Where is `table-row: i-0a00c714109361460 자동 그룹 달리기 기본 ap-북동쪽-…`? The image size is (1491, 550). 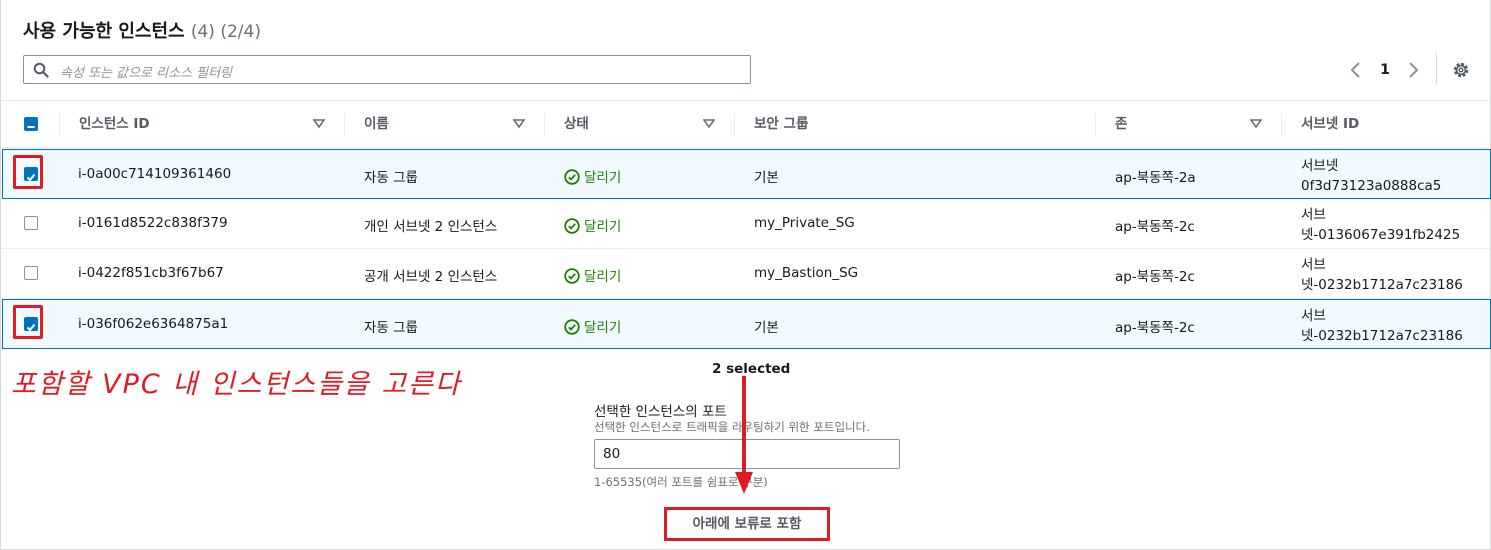 table-row: i-0a00c714109361460 자동 그룹 달리기 기본 ap-북동쪽-… is located at coordinates (746, 174).